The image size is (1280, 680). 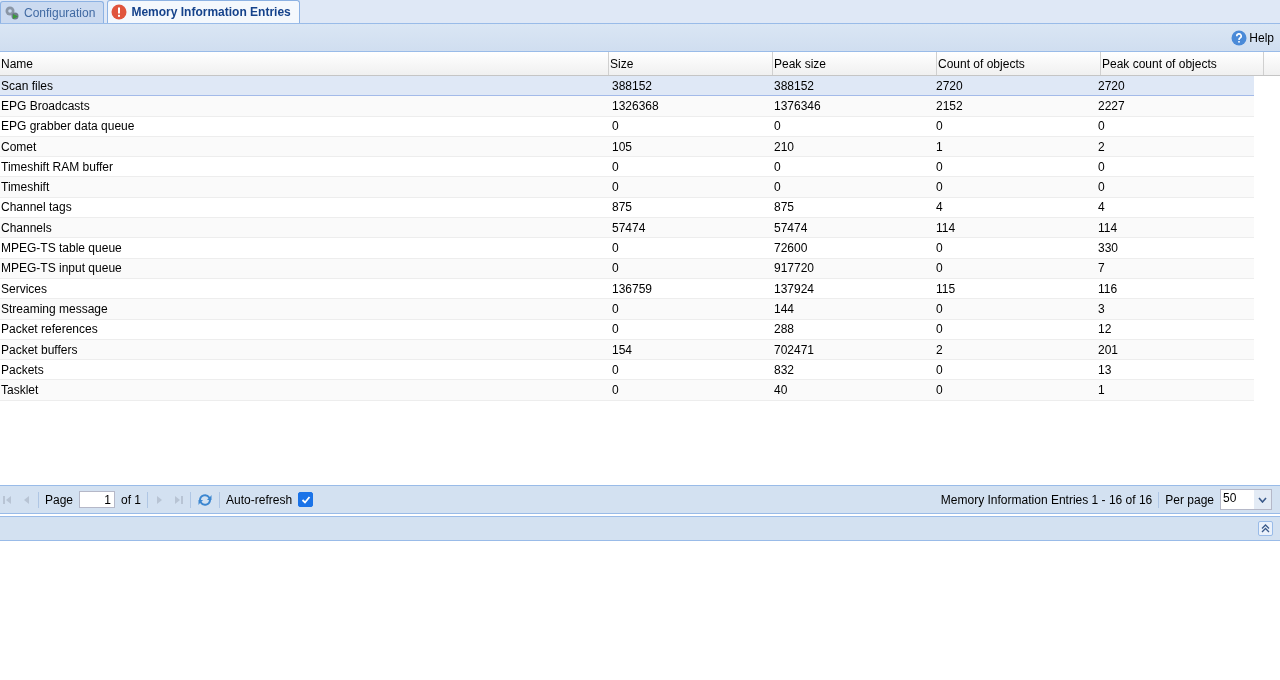 What do you see at coordinates (27, 86) in the screenshot?
I see `table-cell-text: Scan files` at bounding box center [27, 86].